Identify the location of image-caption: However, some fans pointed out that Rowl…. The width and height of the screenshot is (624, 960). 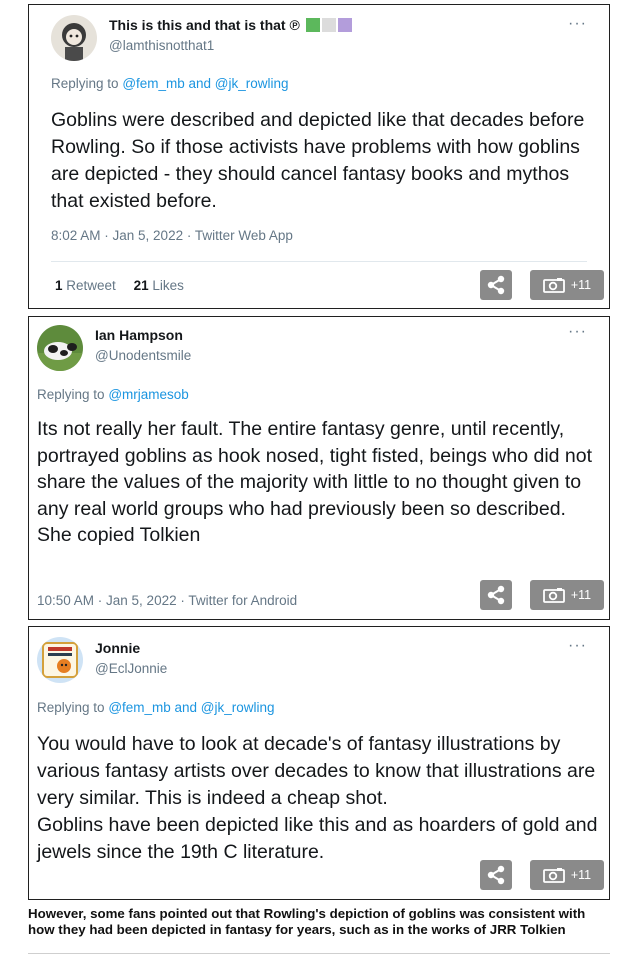
(307, 921).